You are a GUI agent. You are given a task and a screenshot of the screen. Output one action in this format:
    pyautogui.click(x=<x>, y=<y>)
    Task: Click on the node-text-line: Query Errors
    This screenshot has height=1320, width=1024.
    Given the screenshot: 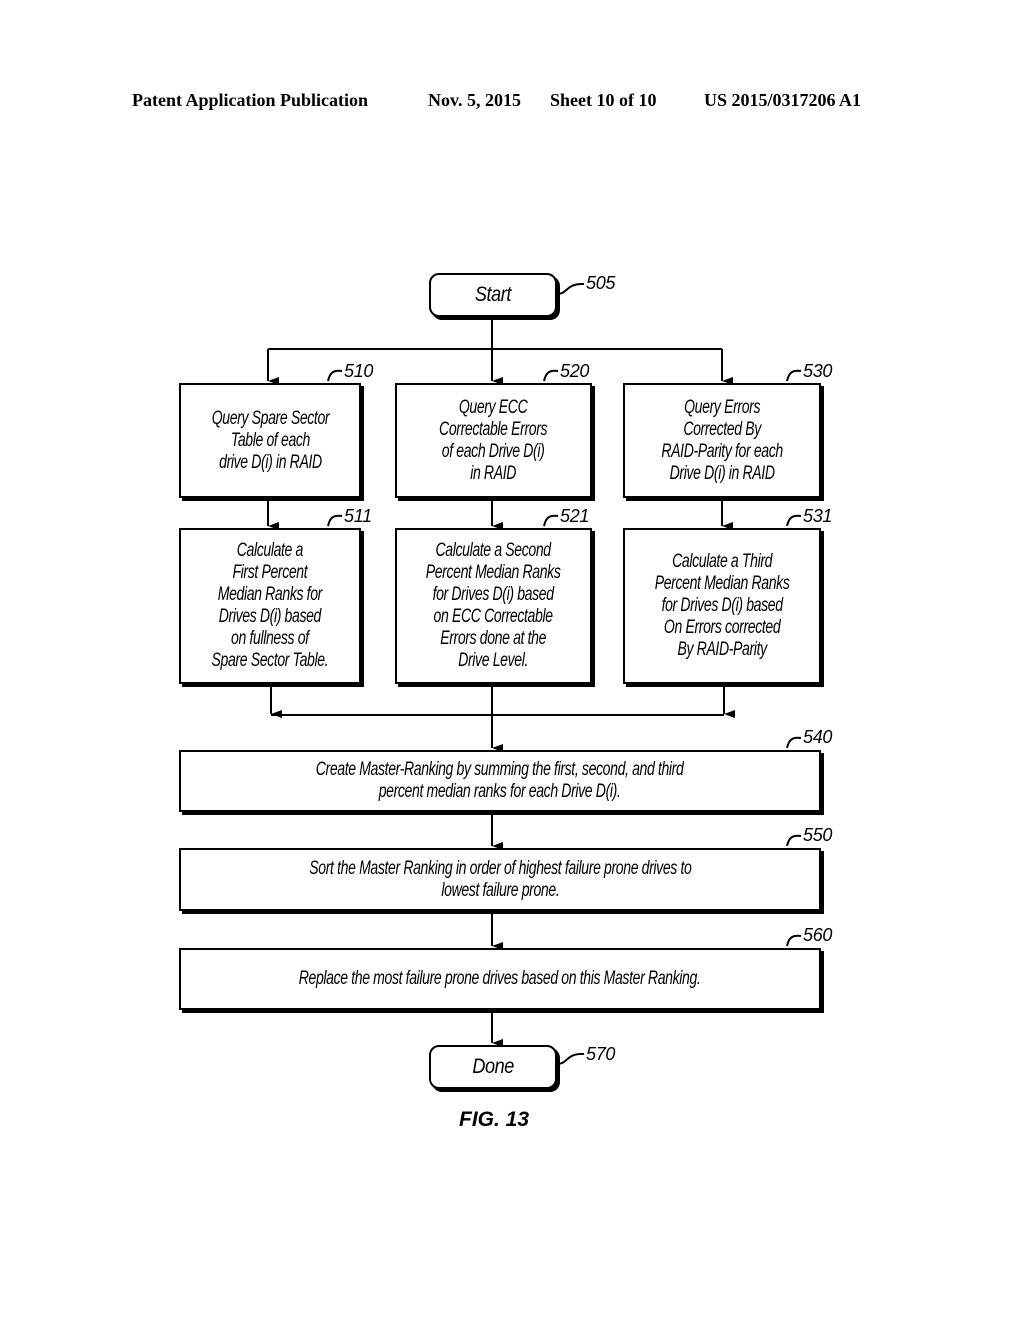 What is the action you would take?
    pyautogui.click(x=721, y=407)
    